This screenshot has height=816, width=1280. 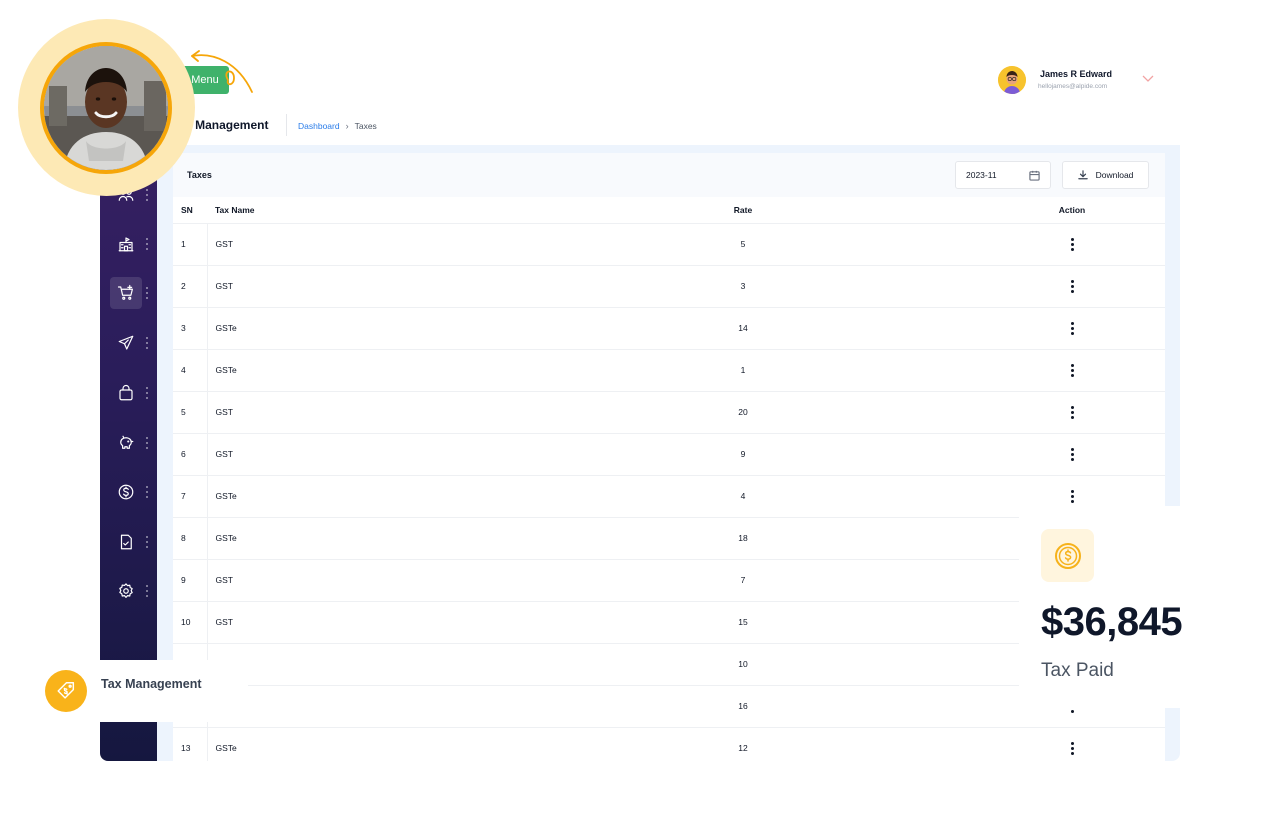 I want to click on table-row: 9 GST 7, so click(x=669, y=580).